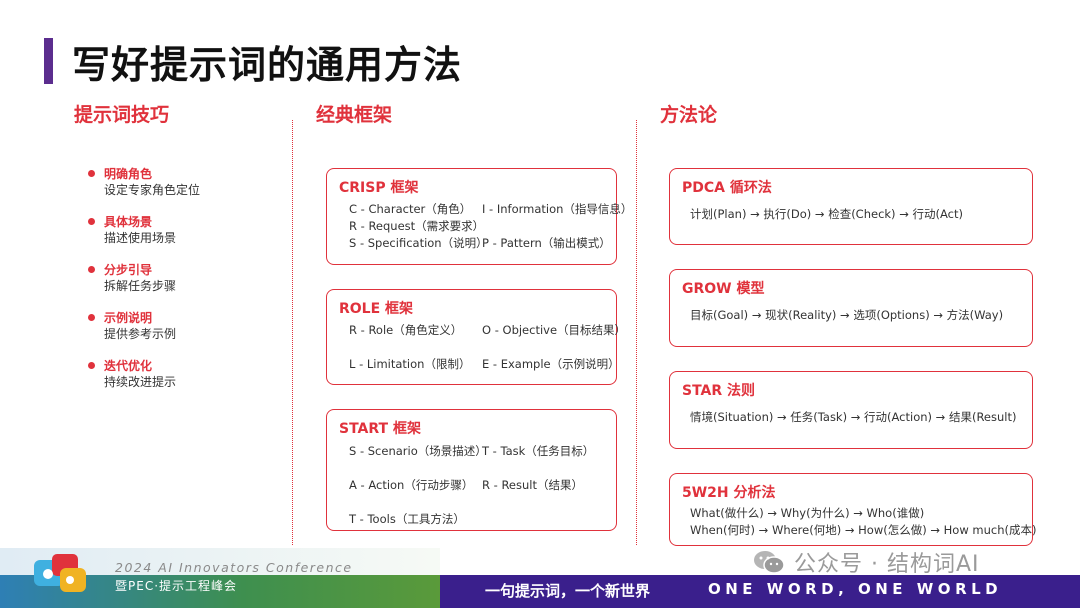  Describe the element at coordinates (410, 364) in the screenshot. I see `role-l: L - Limitation（限制）` at that location.